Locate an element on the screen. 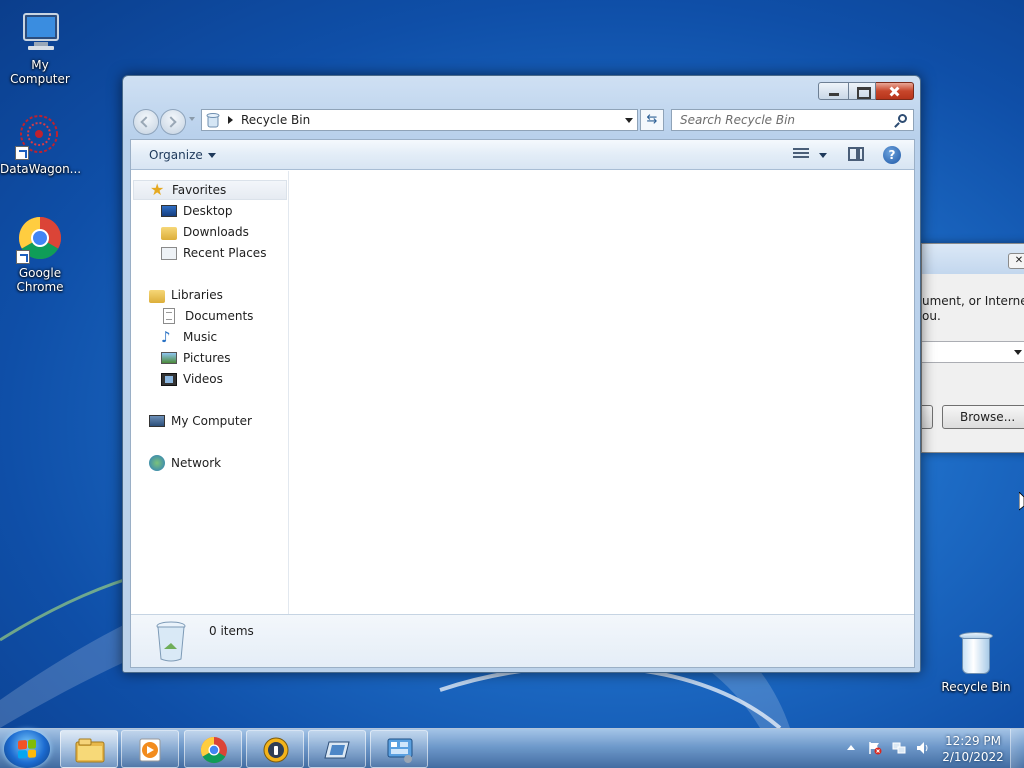 The image size is (1024, 768). music-icon: ♪ is located at coordinates (166, 337).